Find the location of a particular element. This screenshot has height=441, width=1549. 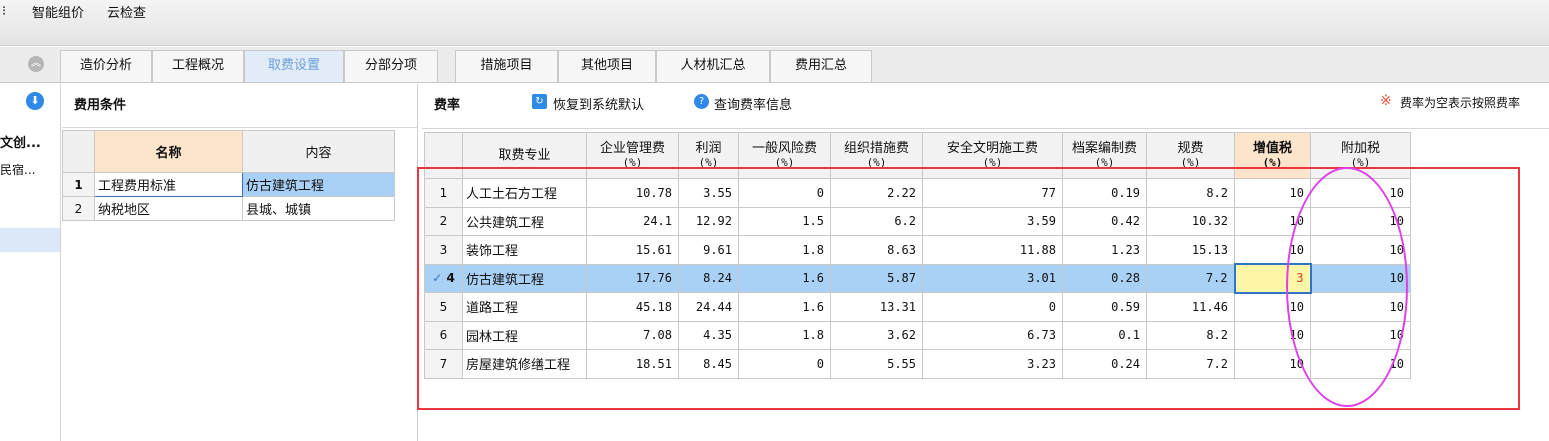

column-header-content: 内容 is located at coordinates (318, 151).